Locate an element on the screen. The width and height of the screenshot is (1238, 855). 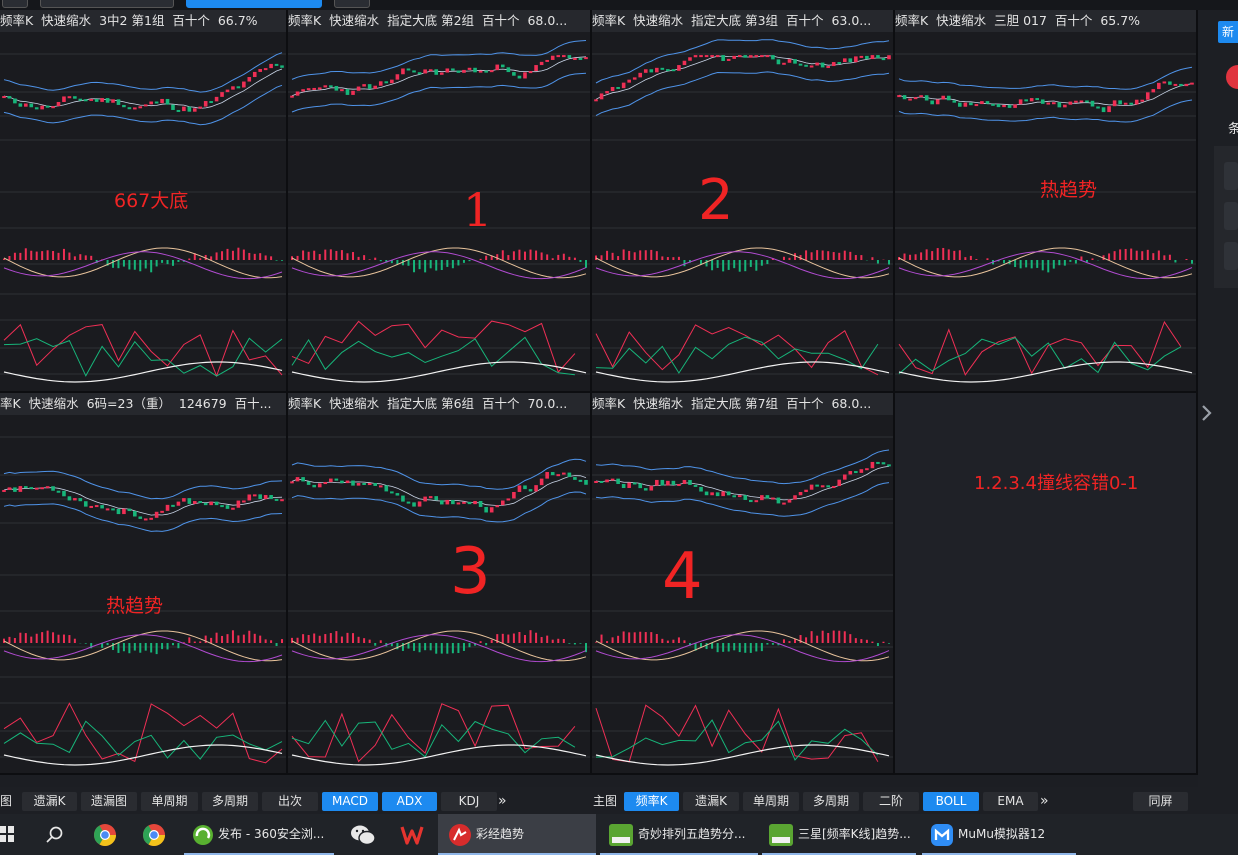
chrome-icon is located at coordinates (105, 835).